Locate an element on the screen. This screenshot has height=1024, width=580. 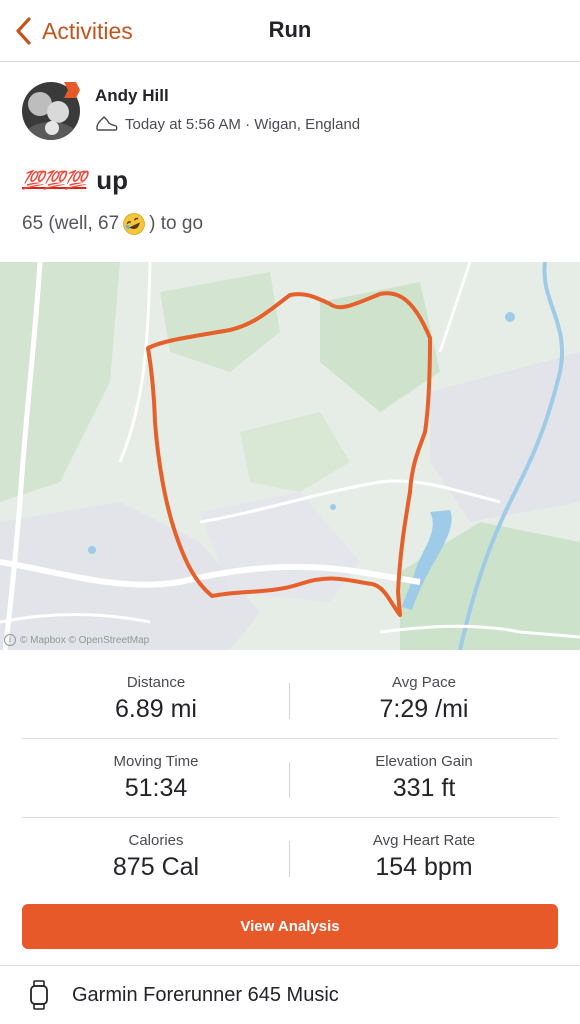
device-row: Garmin Forerunner 645 Music is located at coordinates (290, 994).